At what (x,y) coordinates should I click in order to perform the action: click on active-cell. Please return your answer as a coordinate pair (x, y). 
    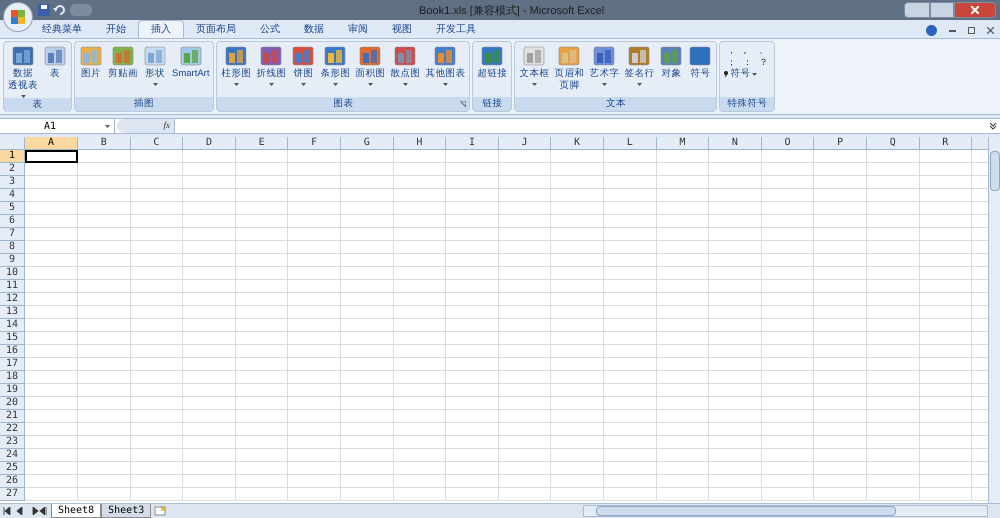
    Looking at the image, I should click on (51, 156).